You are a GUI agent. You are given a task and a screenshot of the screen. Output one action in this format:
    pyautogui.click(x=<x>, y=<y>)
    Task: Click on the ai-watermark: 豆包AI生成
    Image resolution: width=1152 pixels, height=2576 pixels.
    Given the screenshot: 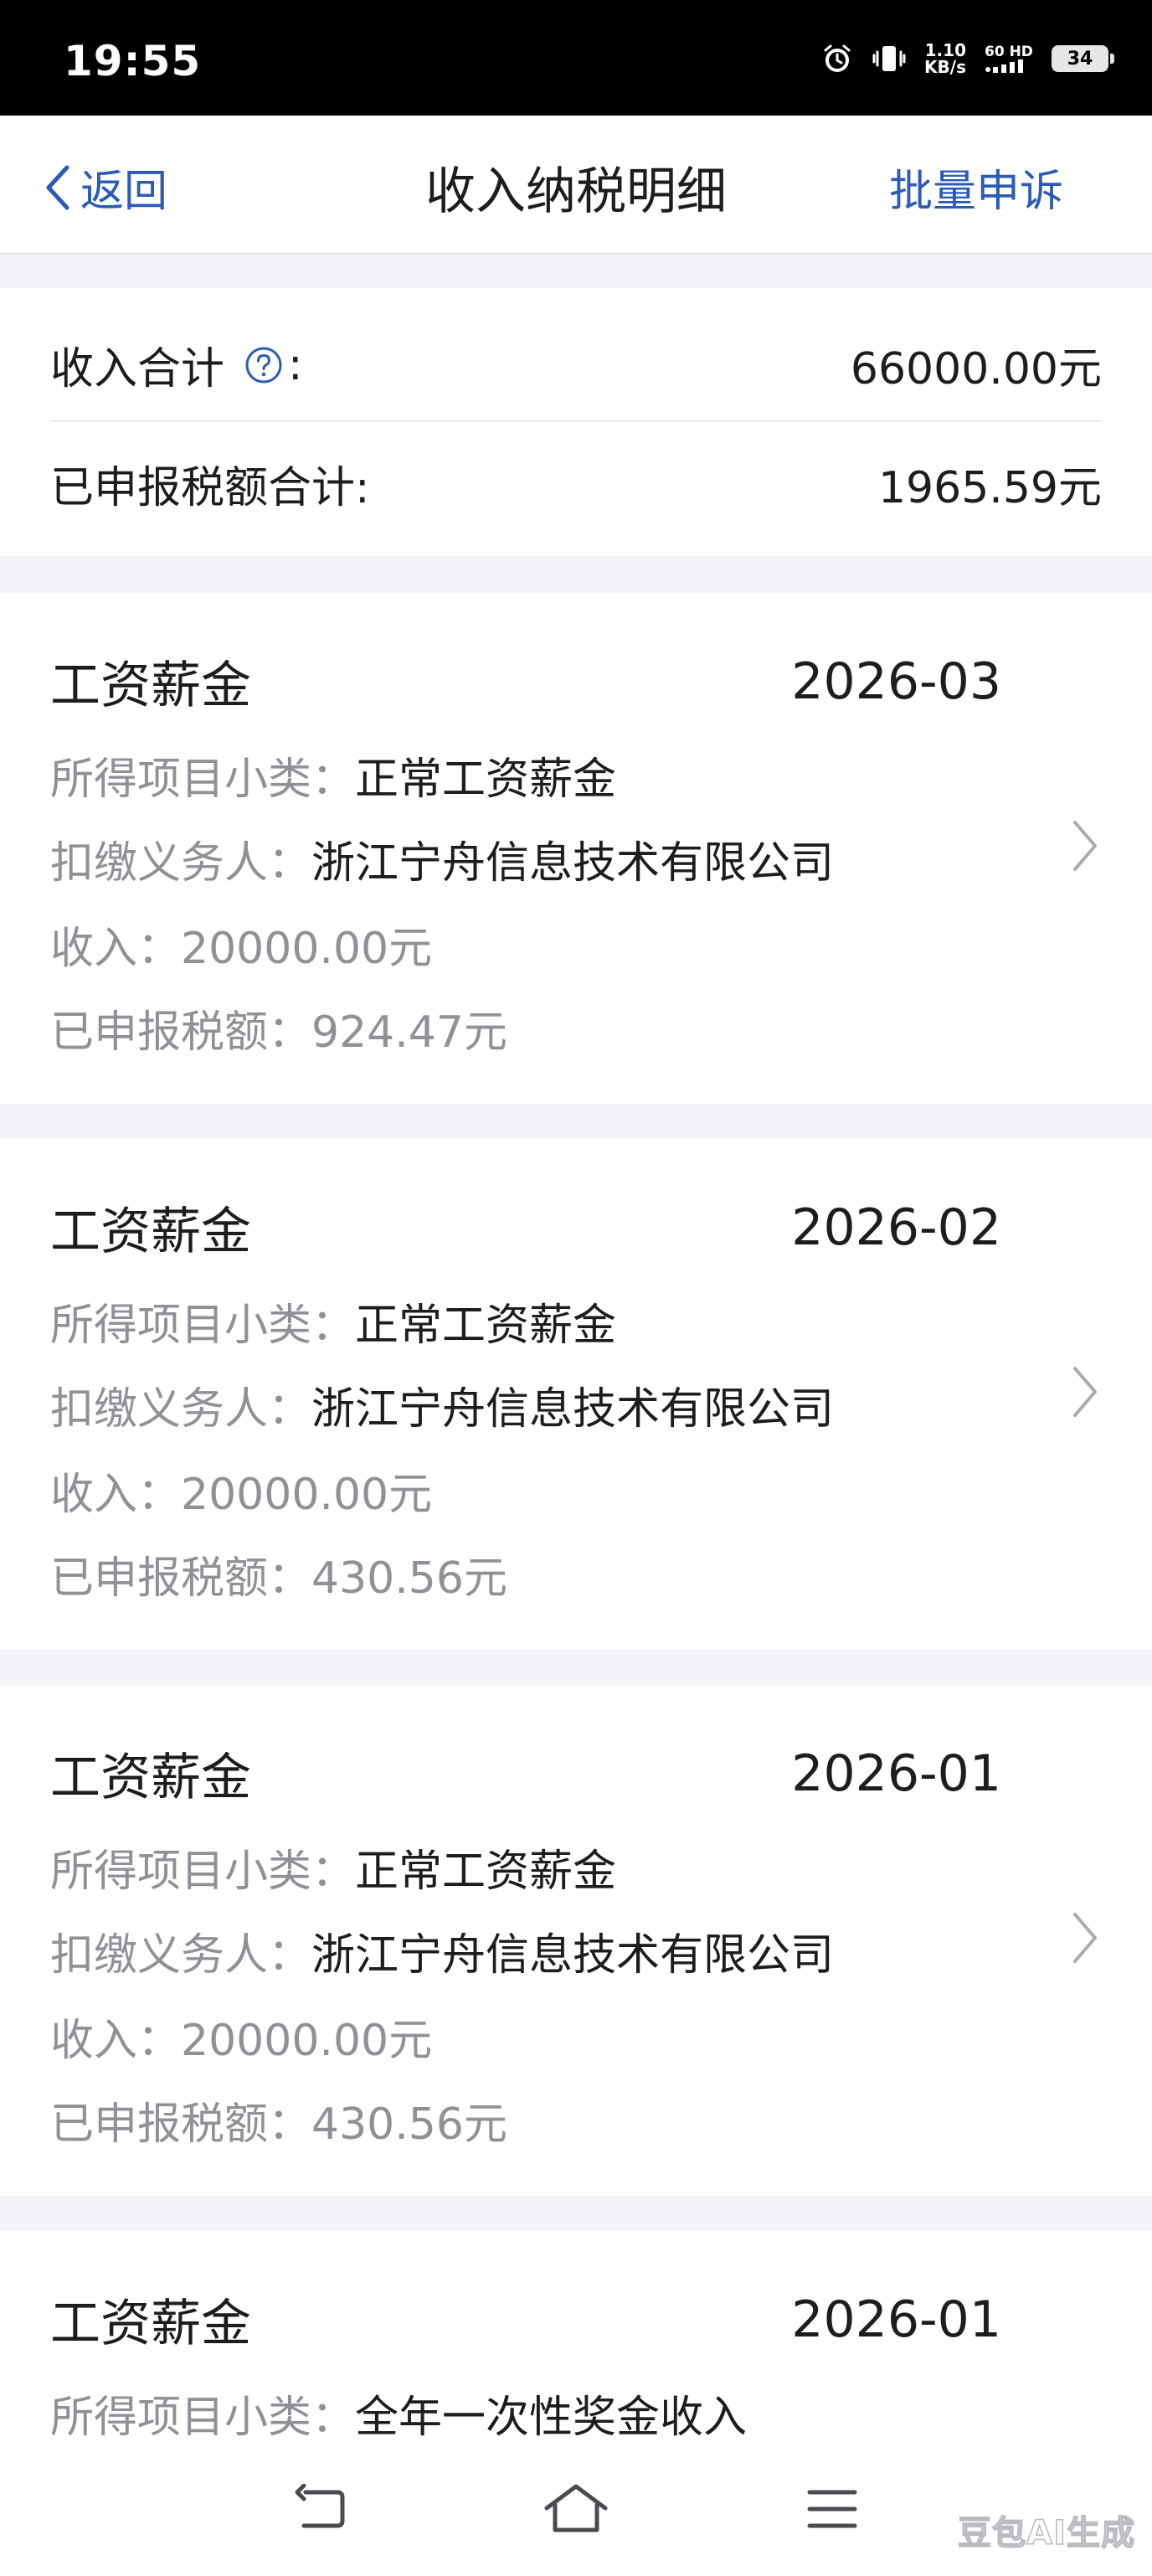 What is the action you would take?
    pyautogui.click(x=1046, y=2533)
    